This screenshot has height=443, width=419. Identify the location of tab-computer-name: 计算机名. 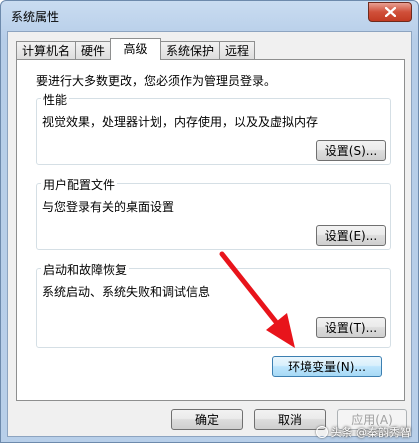
(46, 50).